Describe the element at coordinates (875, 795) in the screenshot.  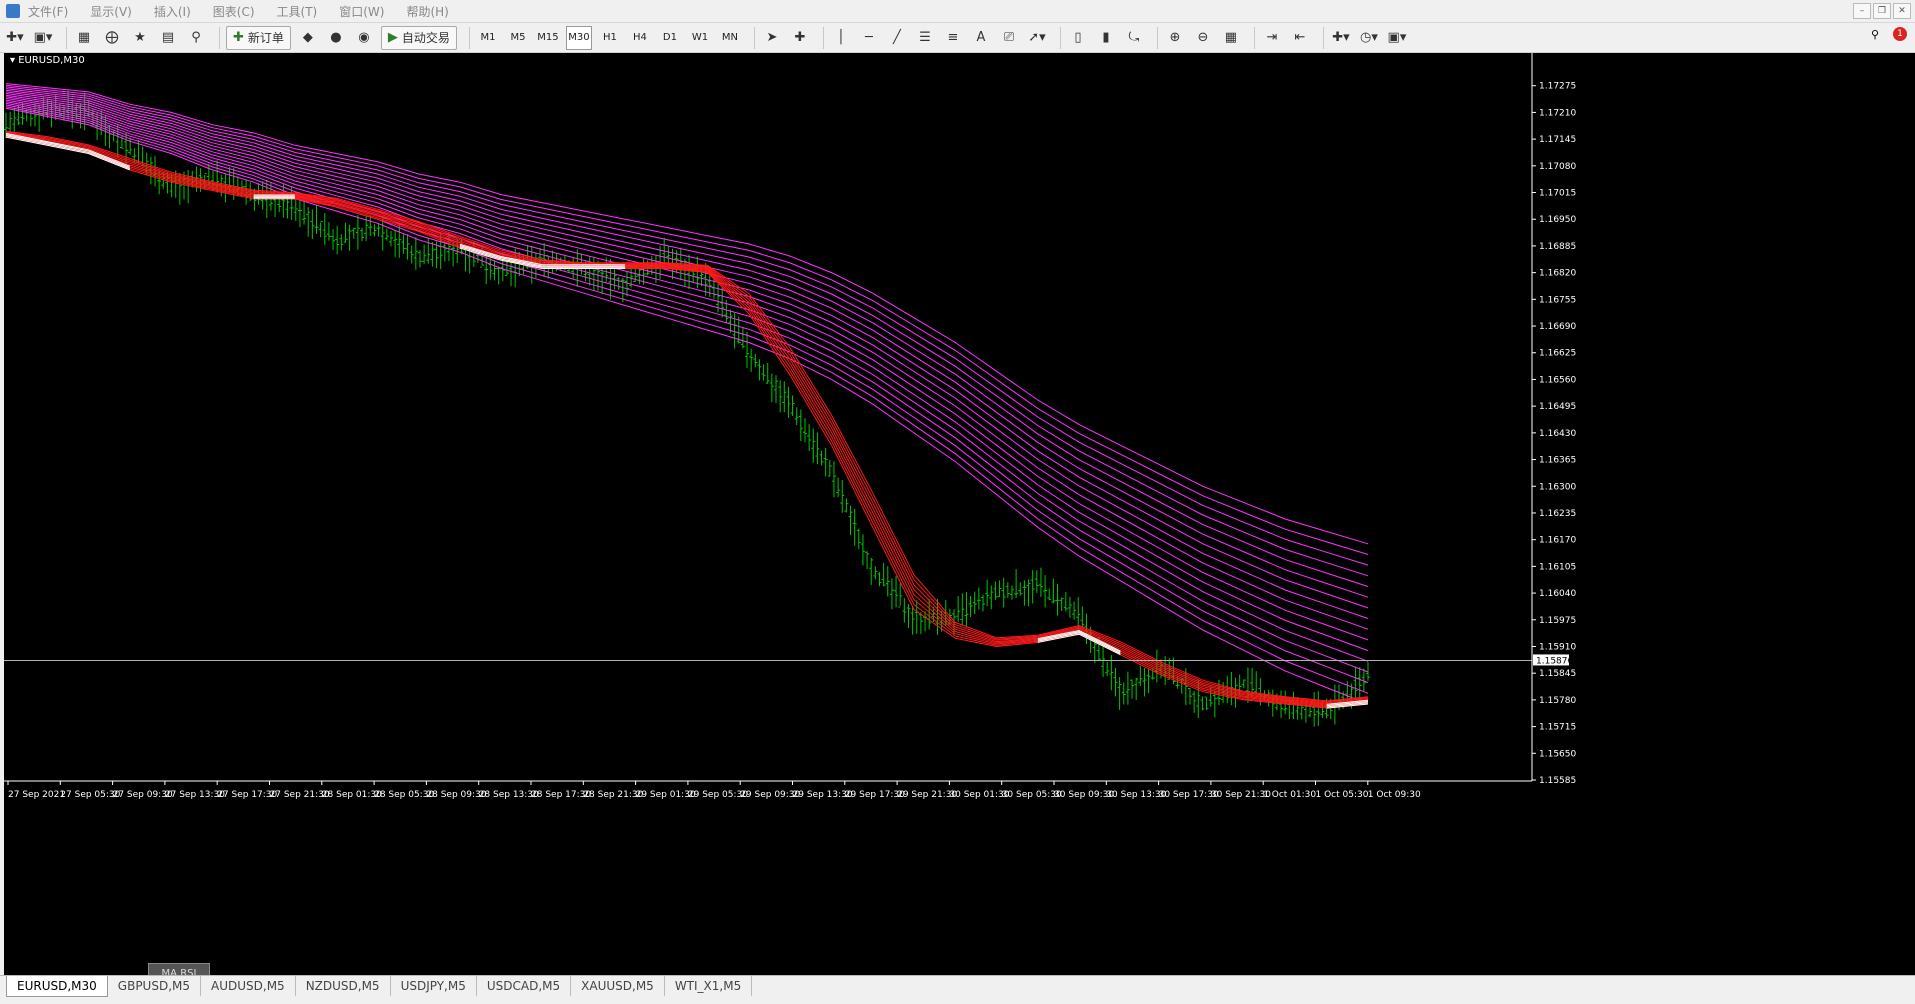
I see `time-tick-label: 29 Sep 17:30` at that location.